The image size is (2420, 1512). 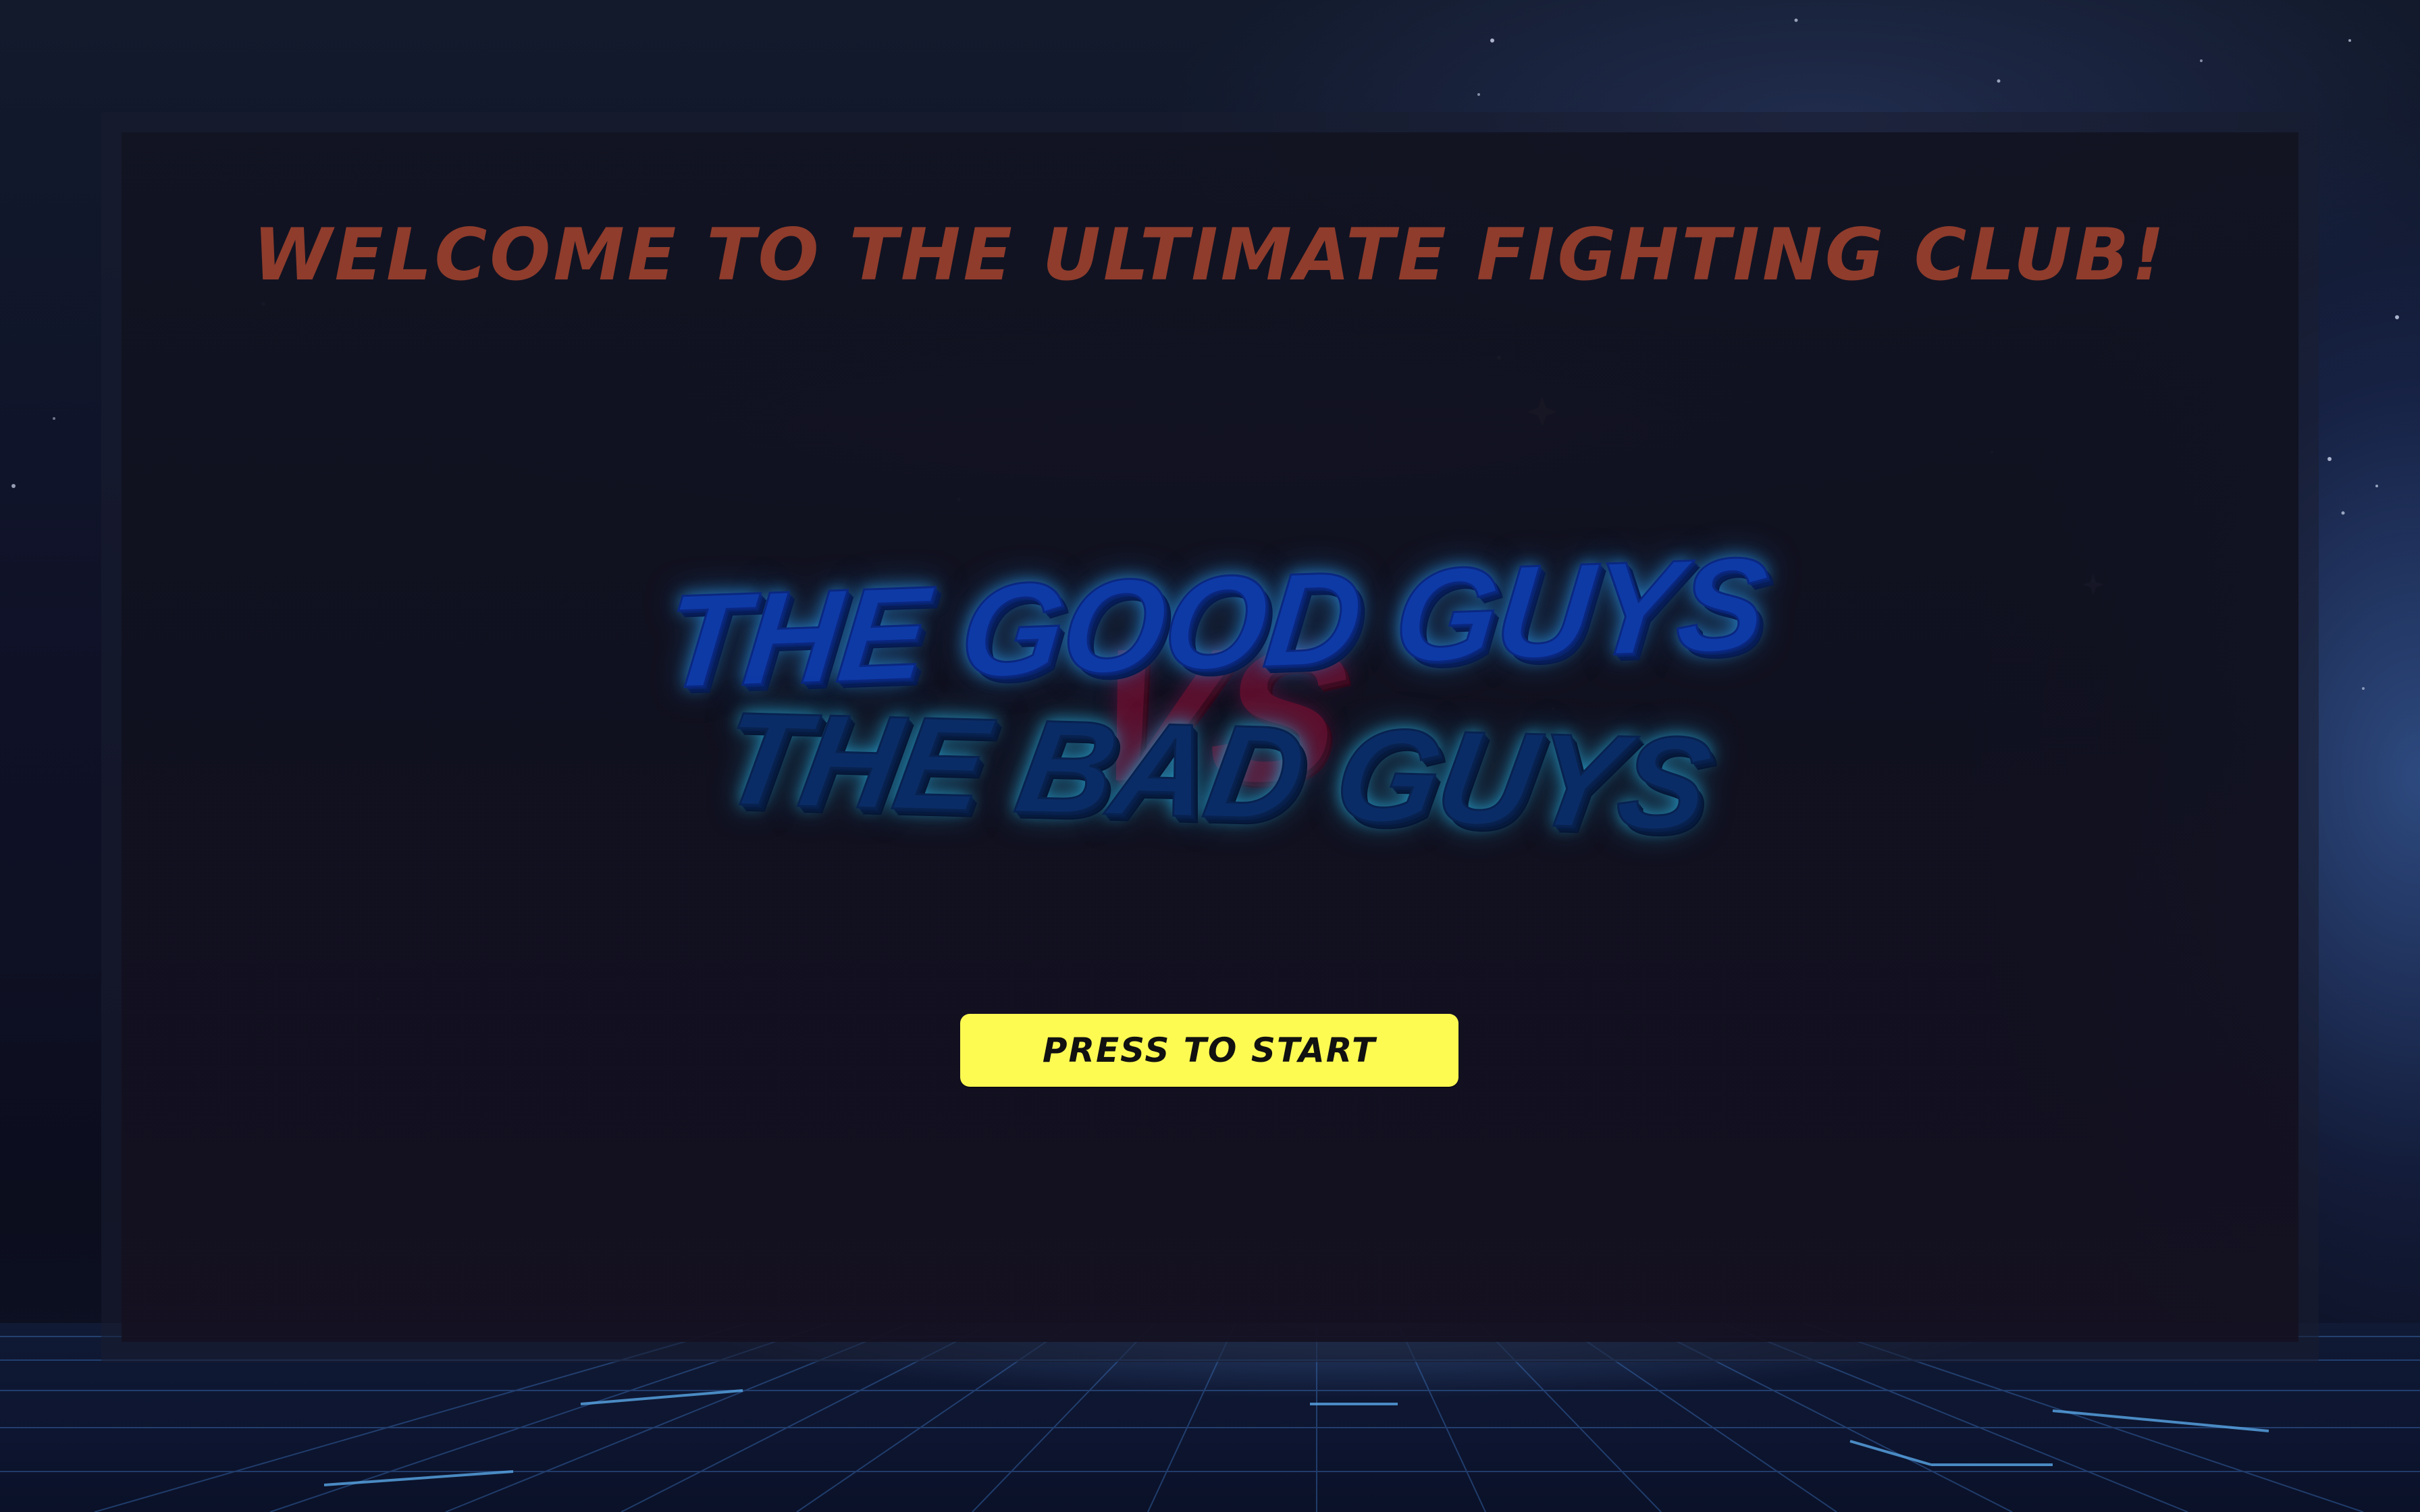 What do you see at coordinates (1209, 1050) in the screenshot?
I see `press-to-start-button: PRESS TO START` at bounding box center [1209, 1050].